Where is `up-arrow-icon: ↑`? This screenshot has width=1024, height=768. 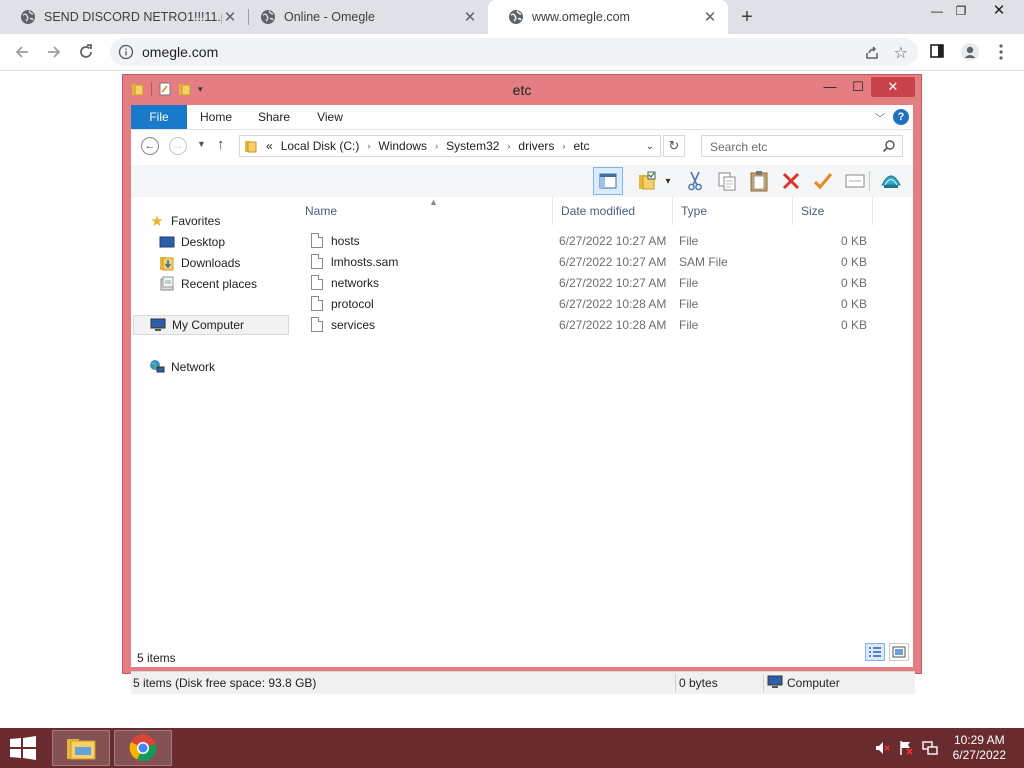 up-arrow-icon: ↑ is located at coordinates (221, 144).